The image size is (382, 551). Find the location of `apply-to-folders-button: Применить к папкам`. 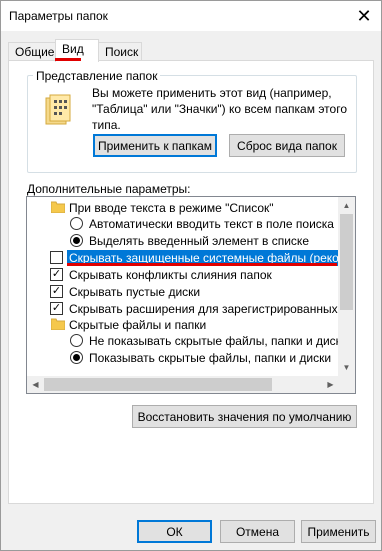

apply-to-folders-button: Применить к папкам is located at coordinates (155, 145).